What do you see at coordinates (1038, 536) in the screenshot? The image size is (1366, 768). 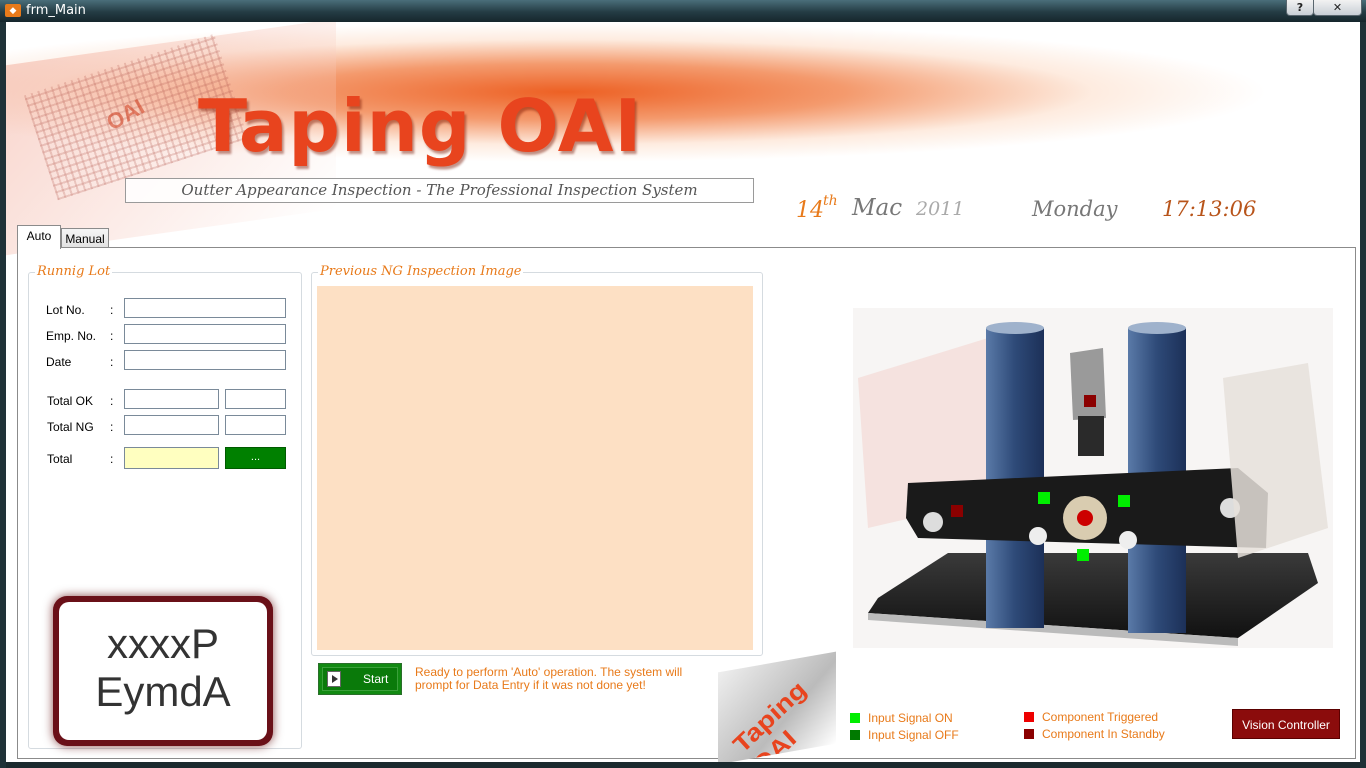 I see `left-roller` at bounding box center [1038, 536].